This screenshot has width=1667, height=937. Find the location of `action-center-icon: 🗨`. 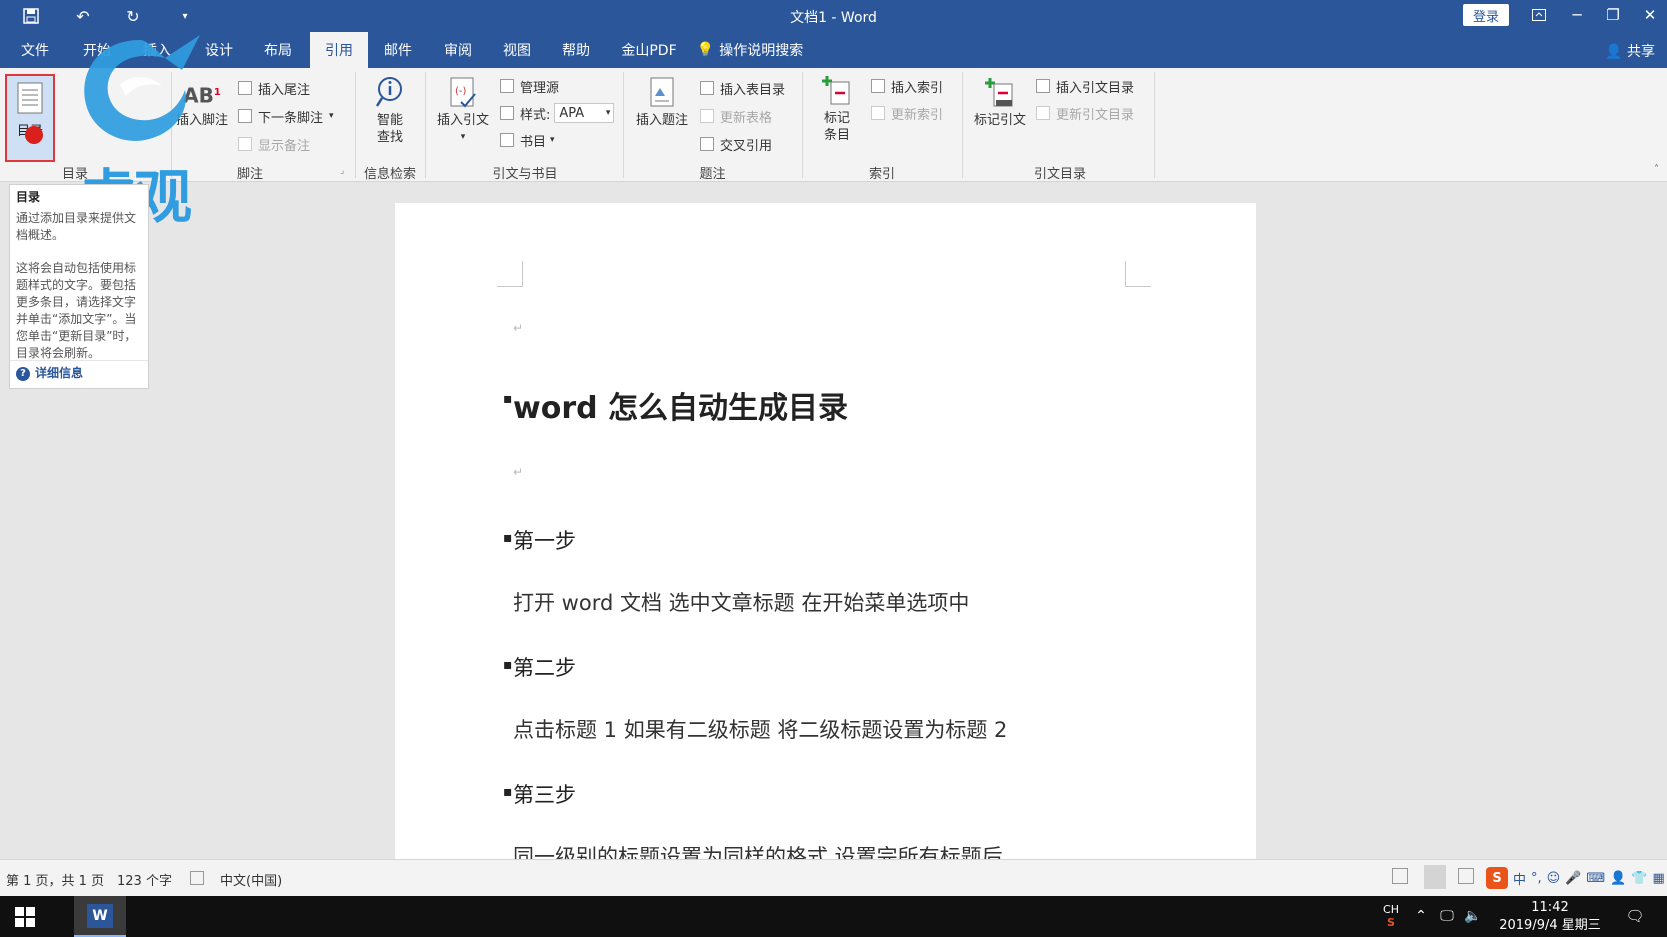

action-center-icon: 🗨 is located at coordinates (1635, 916).